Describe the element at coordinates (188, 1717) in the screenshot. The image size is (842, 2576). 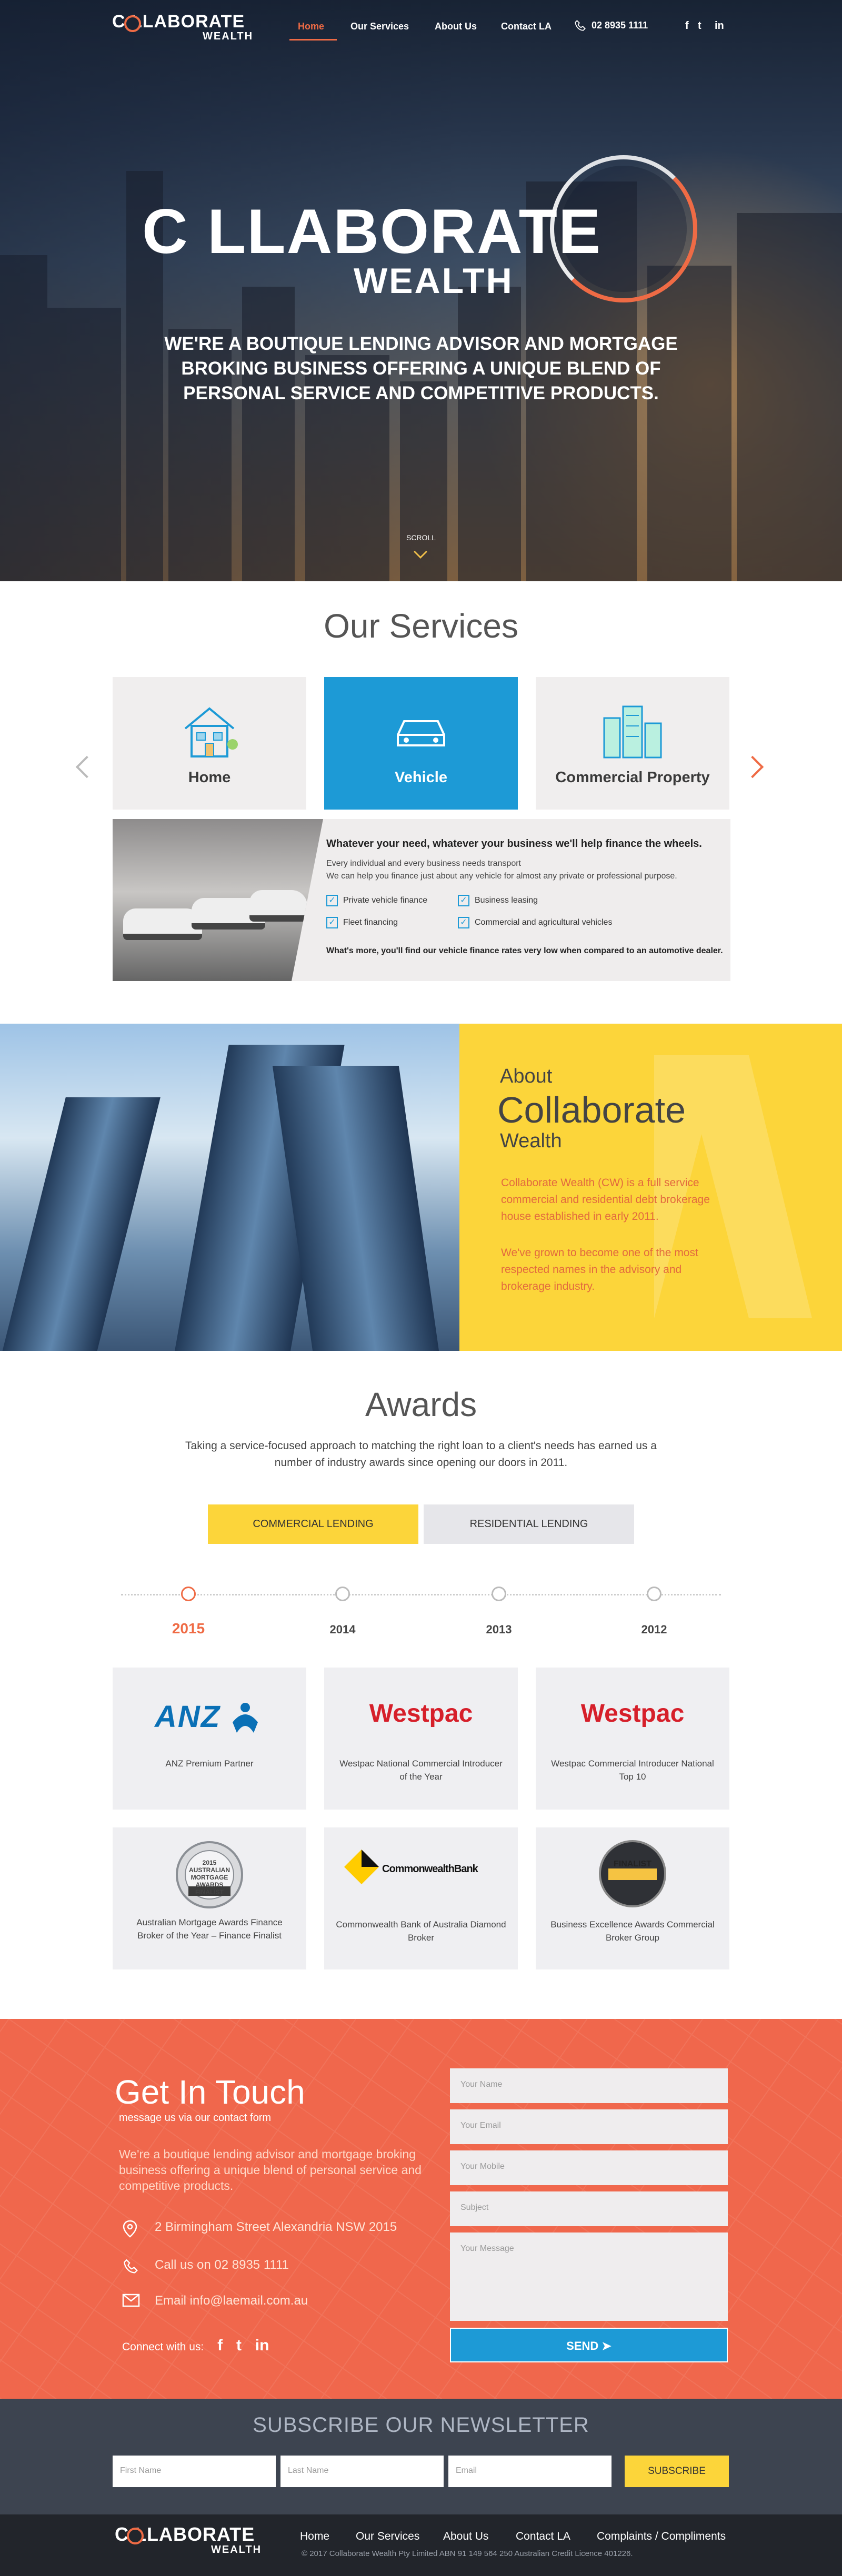
I see `anz-logo: ANZ` at that location.